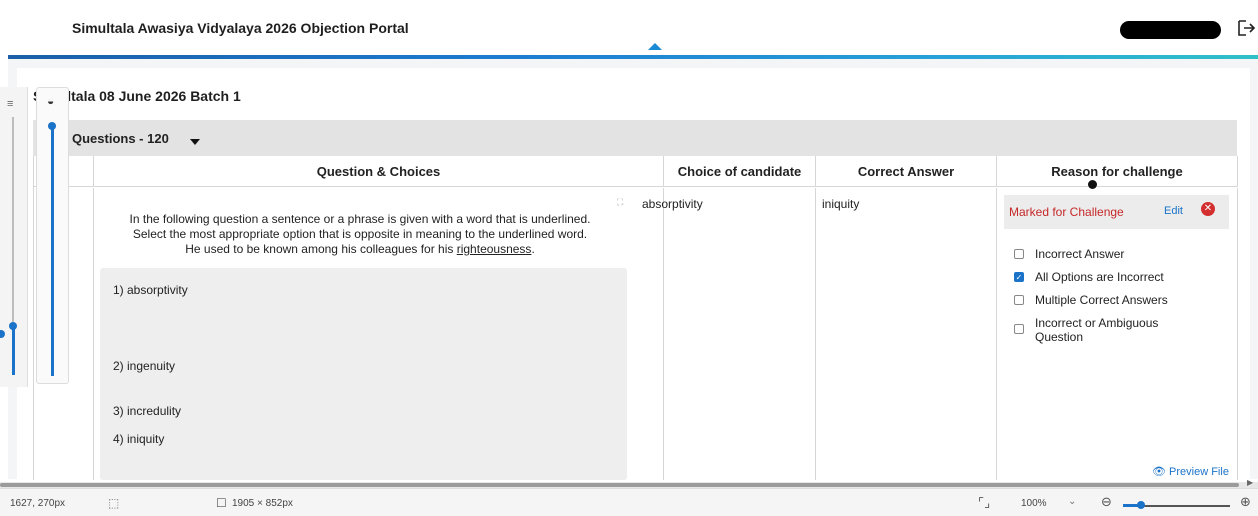 Image resolution: width=1258 pixels, height=516 pixels. I want to click on option-2: 2) ingenuity, so click(144, 366).